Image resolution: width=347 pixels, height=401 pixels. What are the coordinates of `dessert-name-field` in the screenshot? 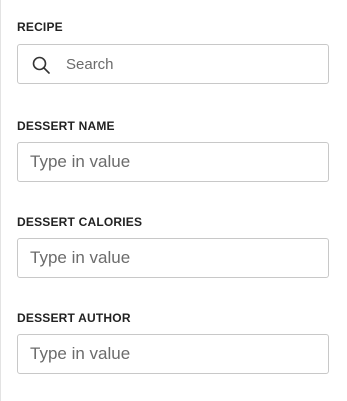 It's located at (173, 162).